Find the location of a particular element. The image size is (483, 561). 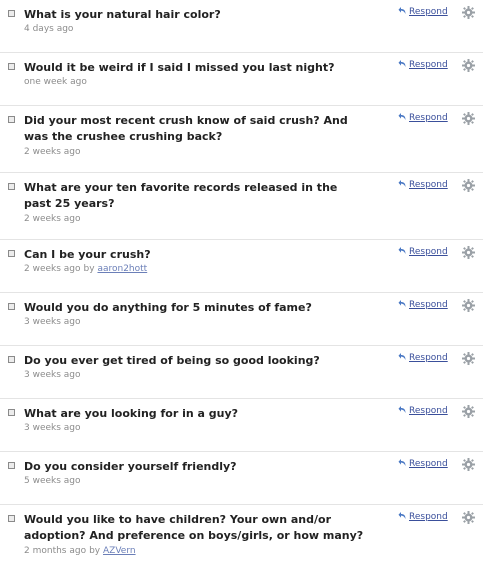

question-meta: one week ago is located at coordinates (55, 82).